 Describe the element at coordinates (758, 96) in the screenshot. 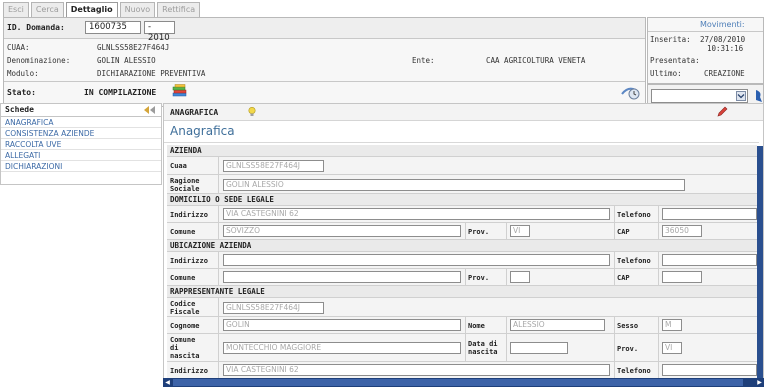

I see `execute-icon` at that location.